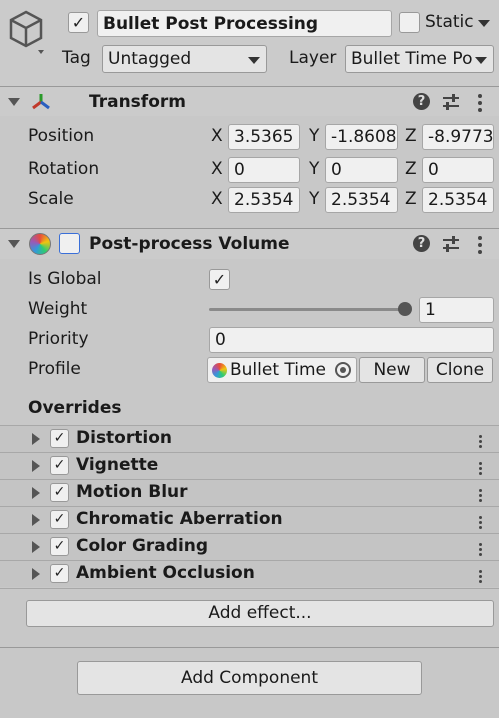 The image size is (499, 718). Describe the element at coordinates (411, 136) in the screenshot. I see `position-z-label: Z` at that location.